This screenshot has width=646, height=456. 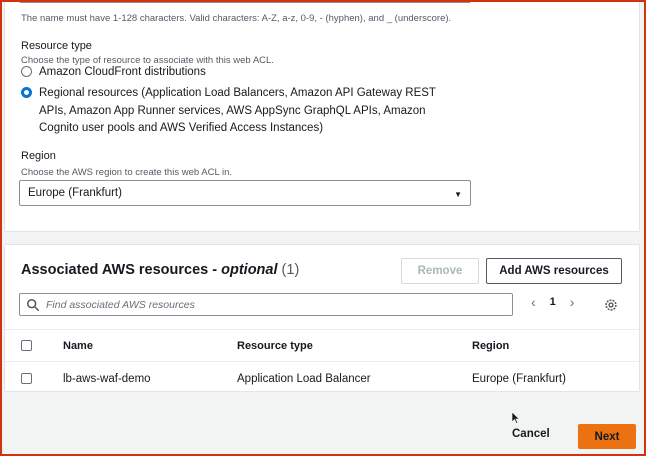 What do you see at coordinates (490, 346) in the screenshot?
I see `column-header-region: Region` at bounding box center [490, 346].